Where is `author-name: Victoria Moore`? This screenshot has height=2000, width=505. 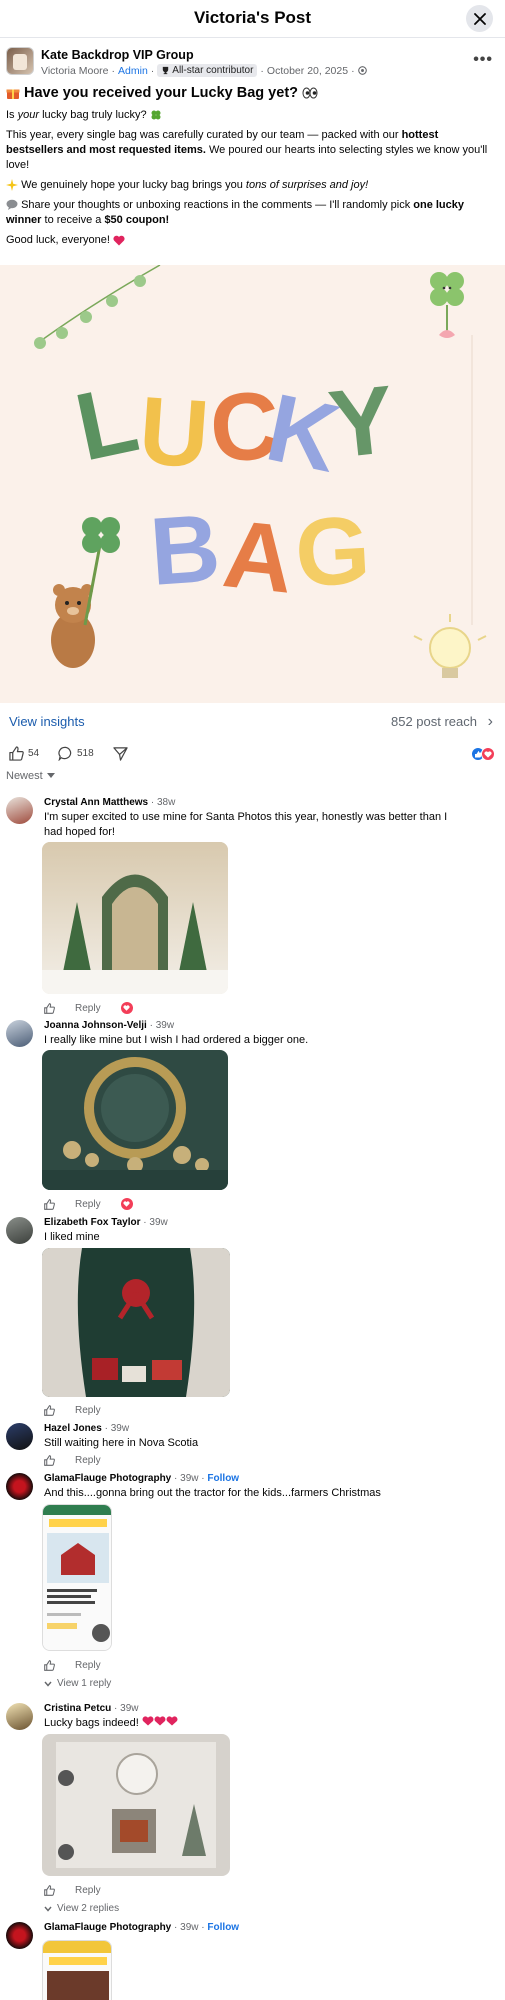
author-name: Victoria Moore is located at coordinates (75, 71).